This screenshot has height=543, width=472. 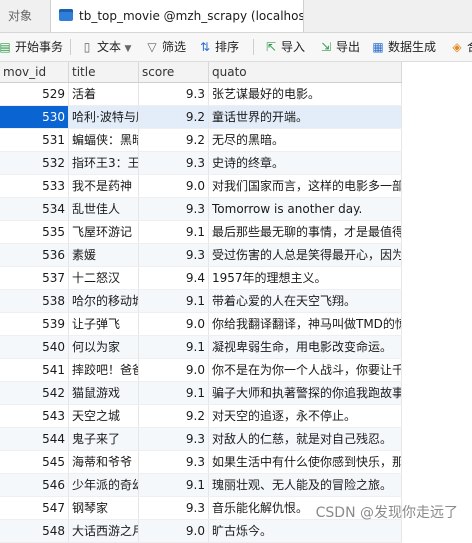 What do you see at coordinates (104, 117) in the screenshot?
I see `cell-title: 哈利·波特与魔法石` at bounding box center [104, 117].